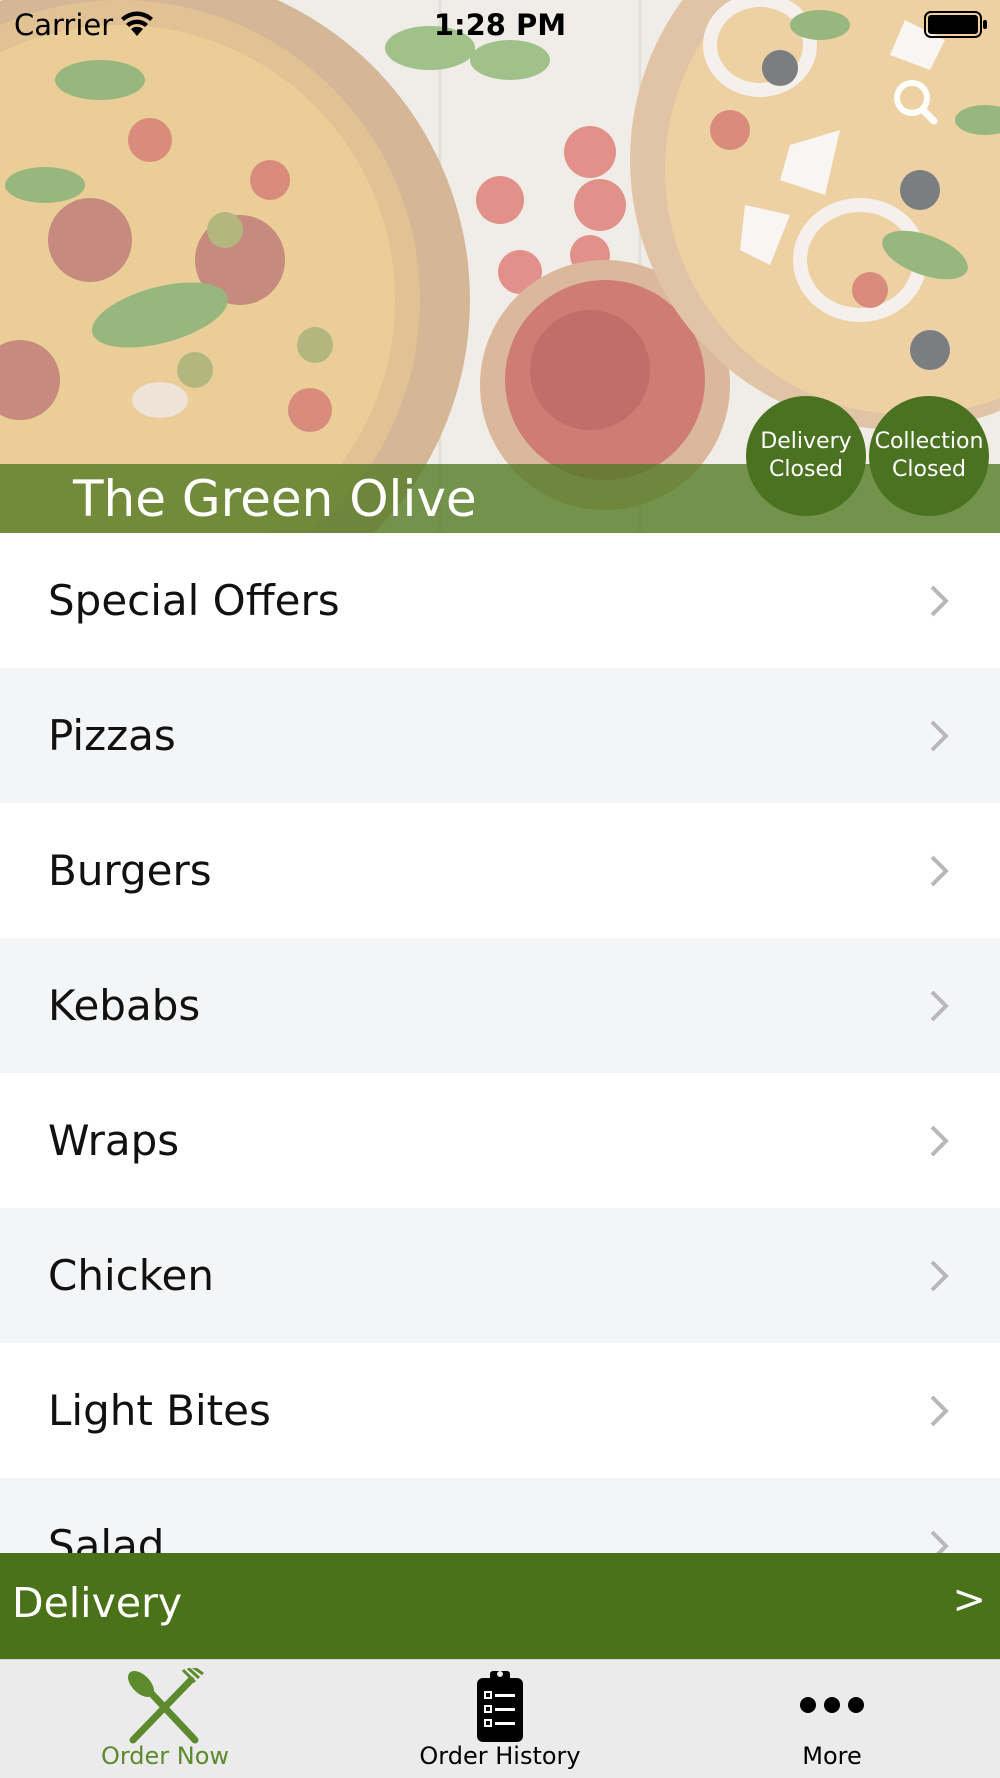  Describe the element at coordinates (969, 1600) in the screenshot. I see `delivery-mode-arrow: >` at that location.